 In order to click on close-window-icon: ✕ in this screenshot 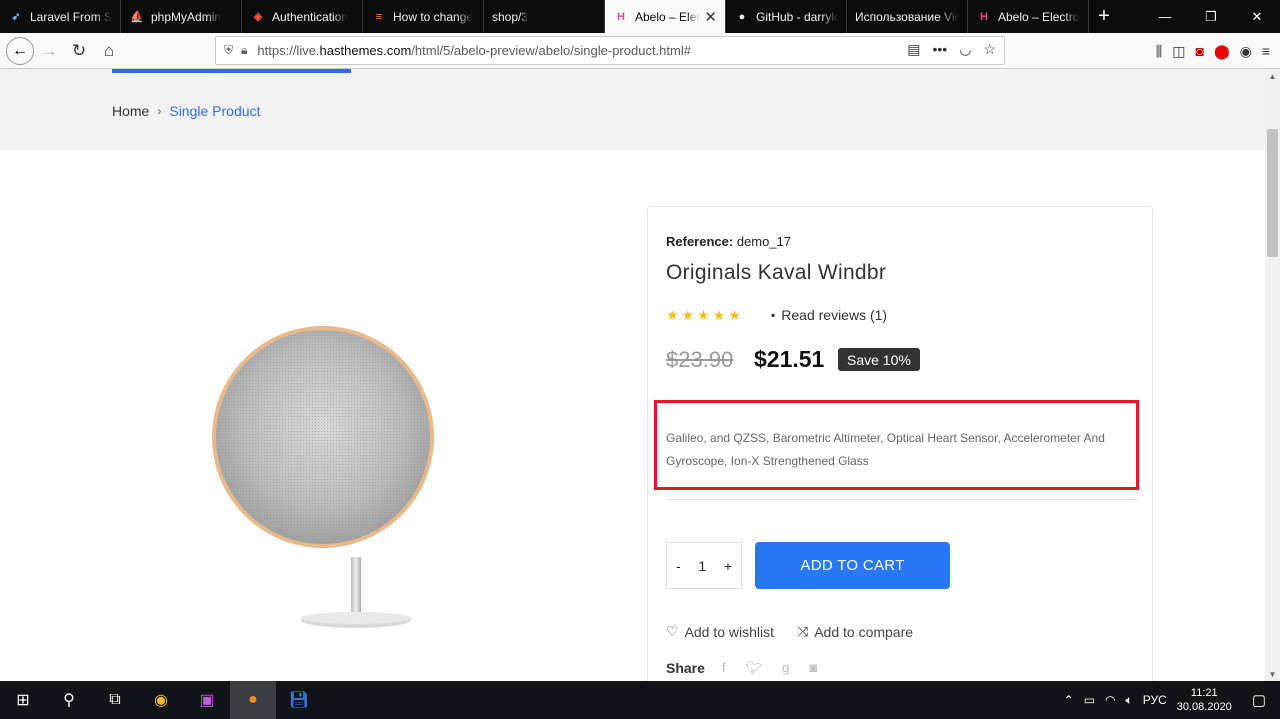, I will do `click(1257, 16)`.